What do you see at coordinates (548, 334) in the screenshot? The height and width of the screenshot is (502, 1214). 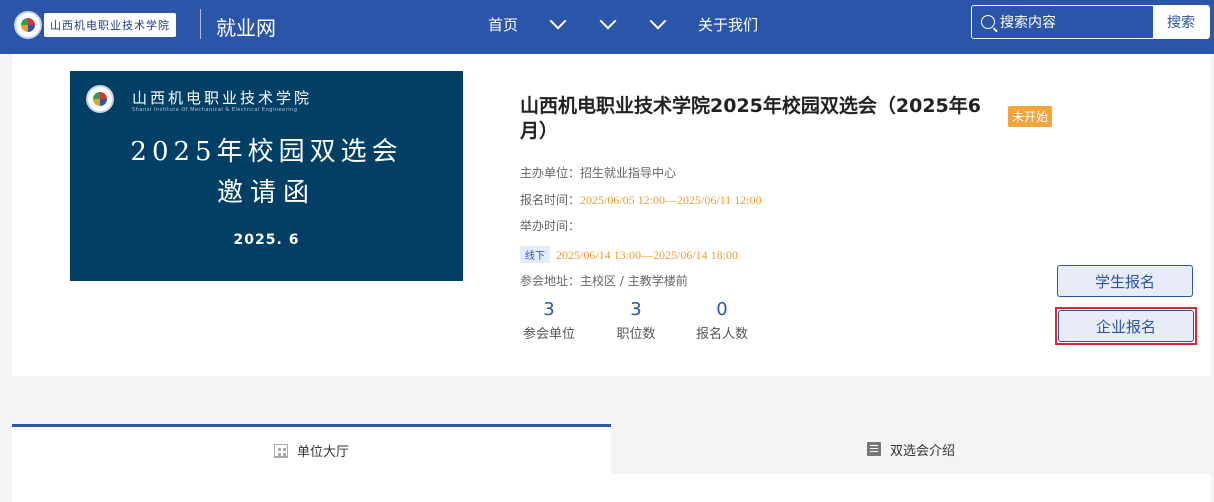 I see `stat-companies-label: 参会单位` at bounding box center [548, 334].